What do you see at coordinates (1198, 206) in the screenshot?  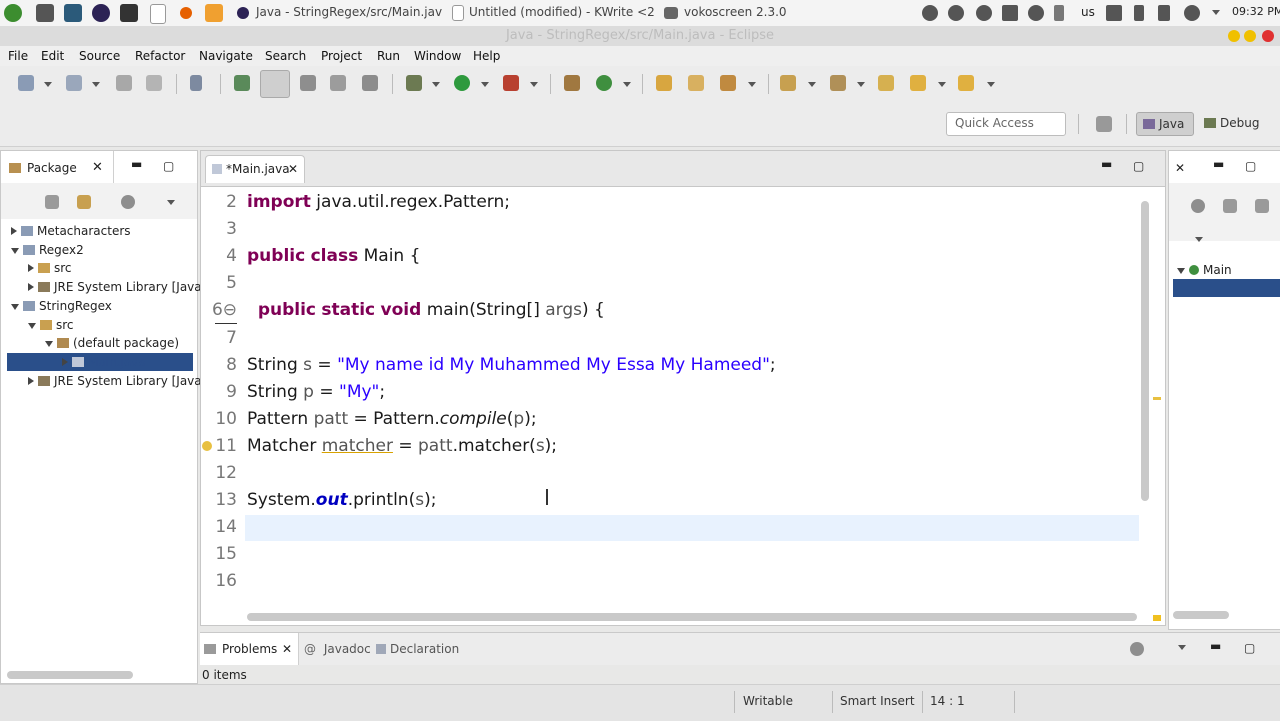 I see `sort-icon` at bounding box center [1198, 206].